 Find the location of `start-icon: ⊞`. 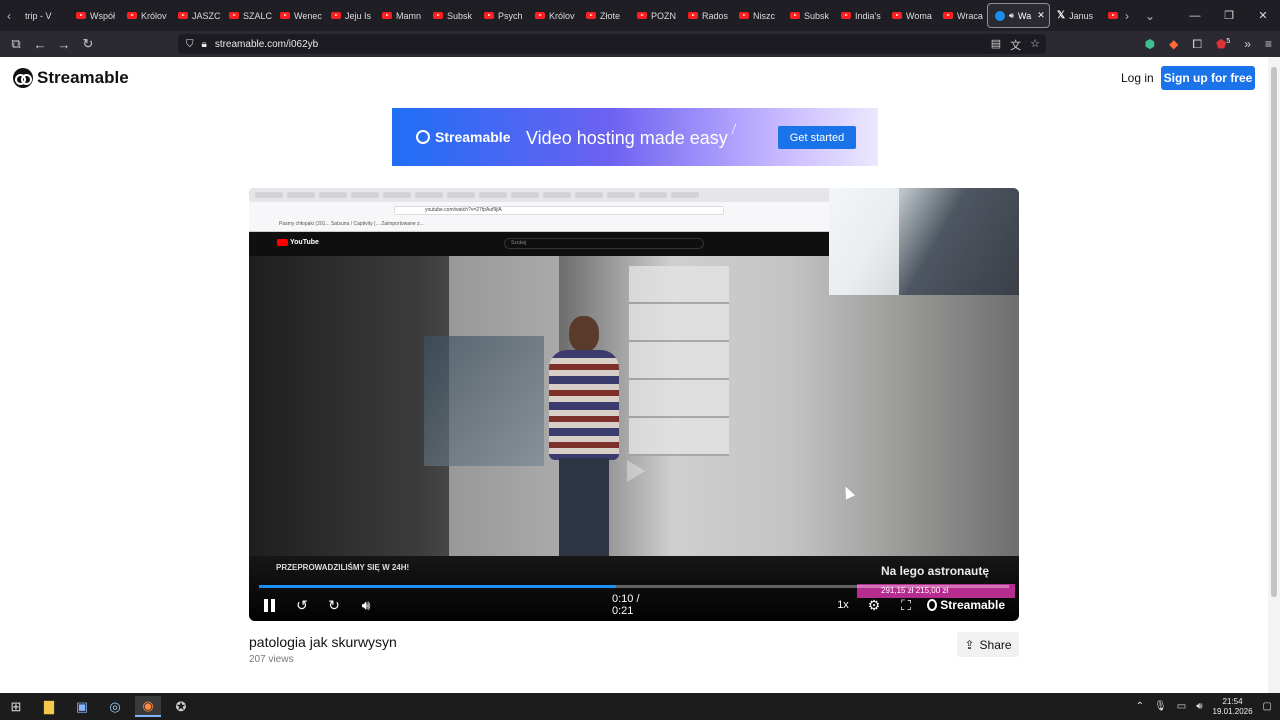

start-icon: ⊞ is located at coordinates (16, 706).